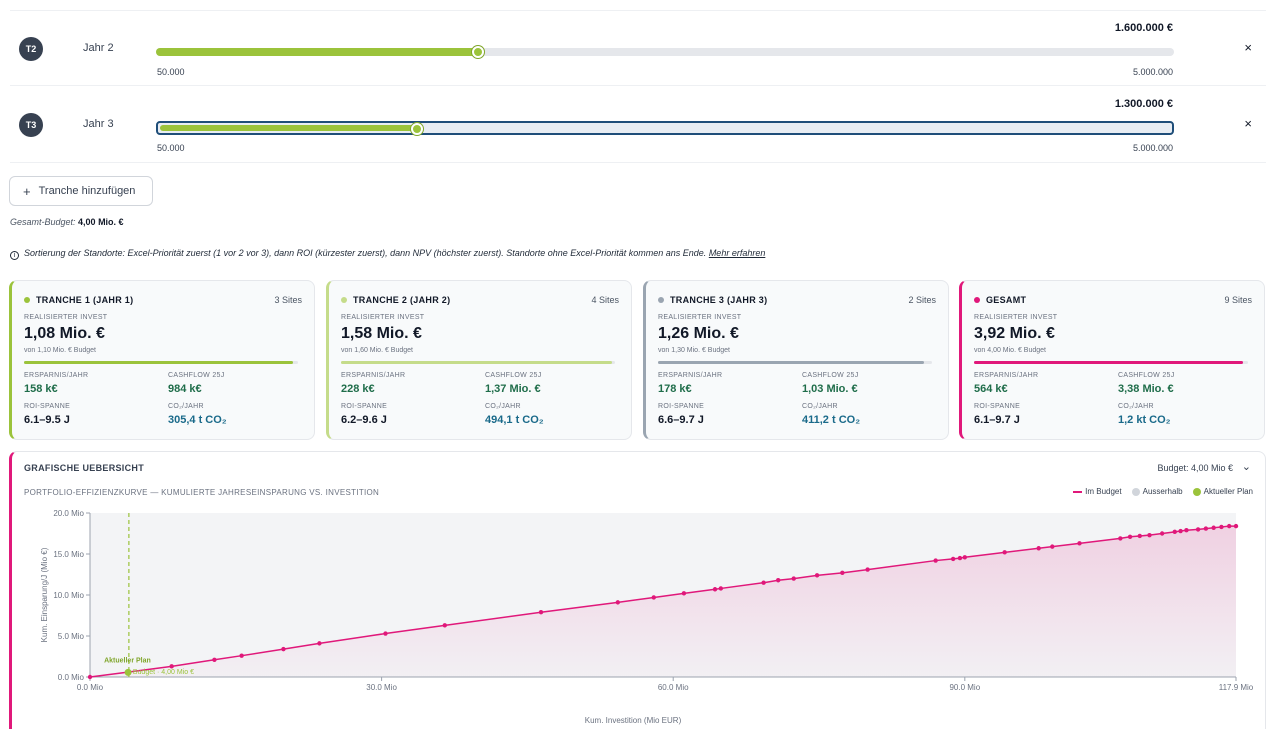 Image resolution: width=1280 pixels, height=729 pixels. What do you see at coordinates (791, 362) in the screenshot?
I see `invest-progress-fill` at bounding box center [791, 362].